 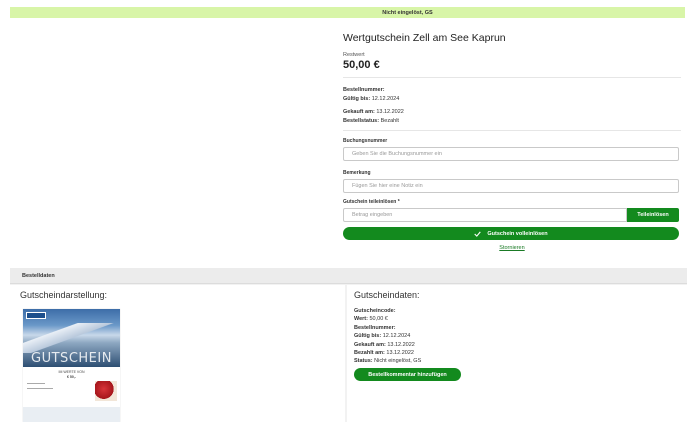 What do you see at coordinates (478, 234) in the screenshot?
I see `check-icon` at bounding box center [478, 234].